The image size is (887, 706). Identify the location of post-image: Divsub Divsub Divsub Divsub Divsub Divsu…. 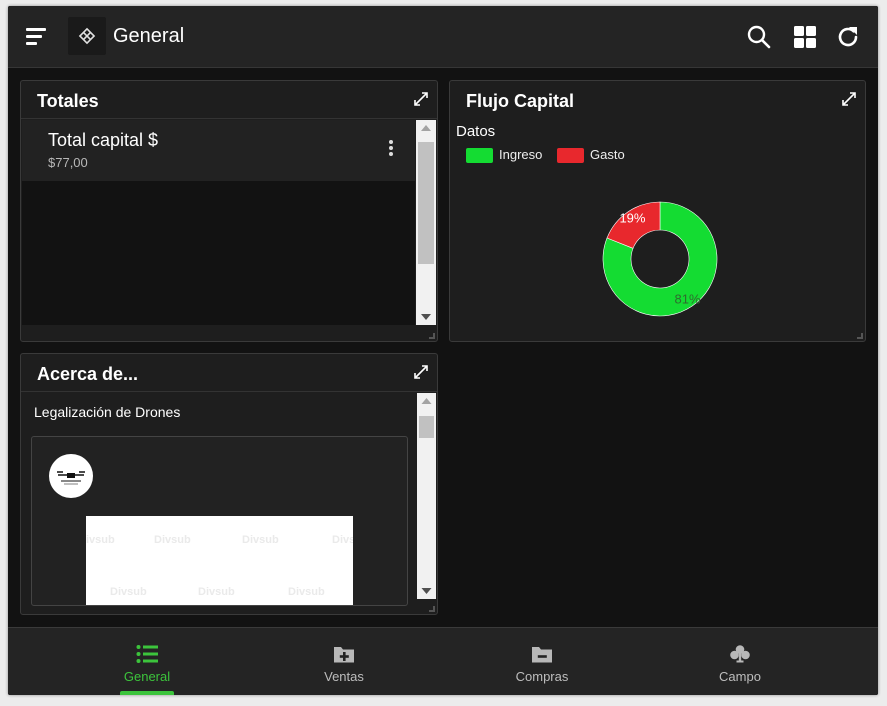
(219, 560).